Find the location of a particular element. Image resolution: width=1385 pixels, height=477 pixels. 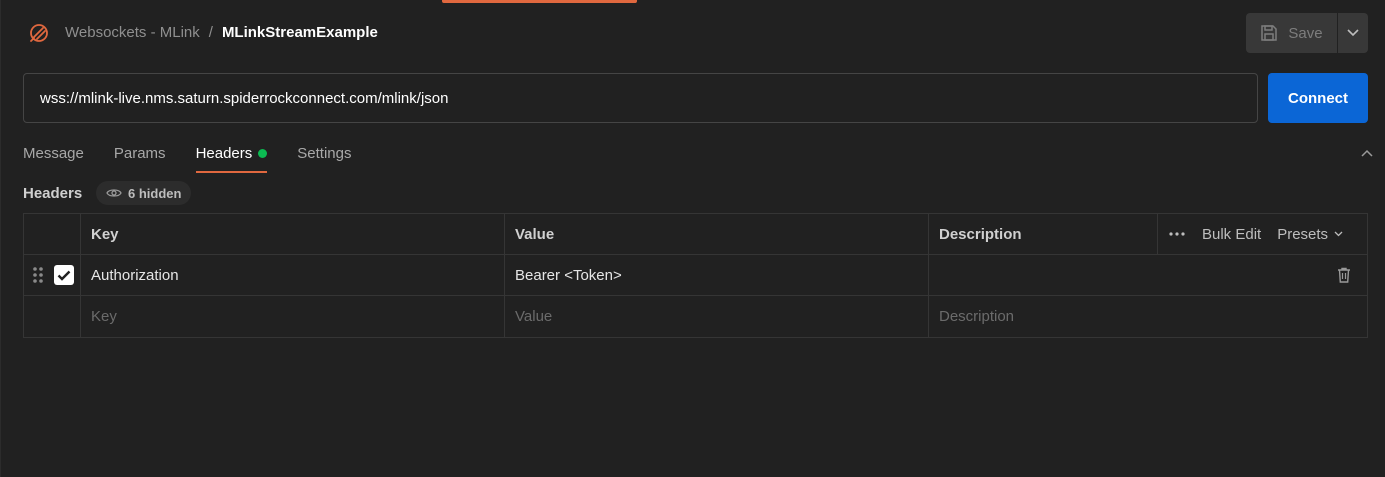

bulk-edit-button: Bulk Edit is located at coordinates (1231, 234).